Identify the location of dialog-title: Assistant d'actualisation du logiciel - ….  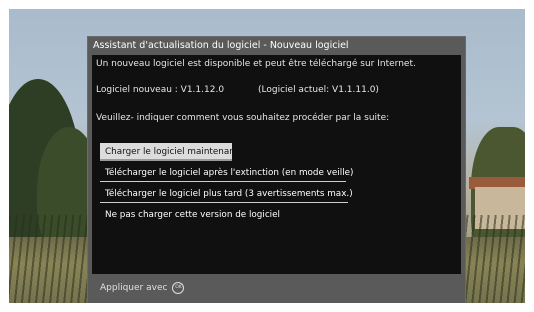
(221, 45).